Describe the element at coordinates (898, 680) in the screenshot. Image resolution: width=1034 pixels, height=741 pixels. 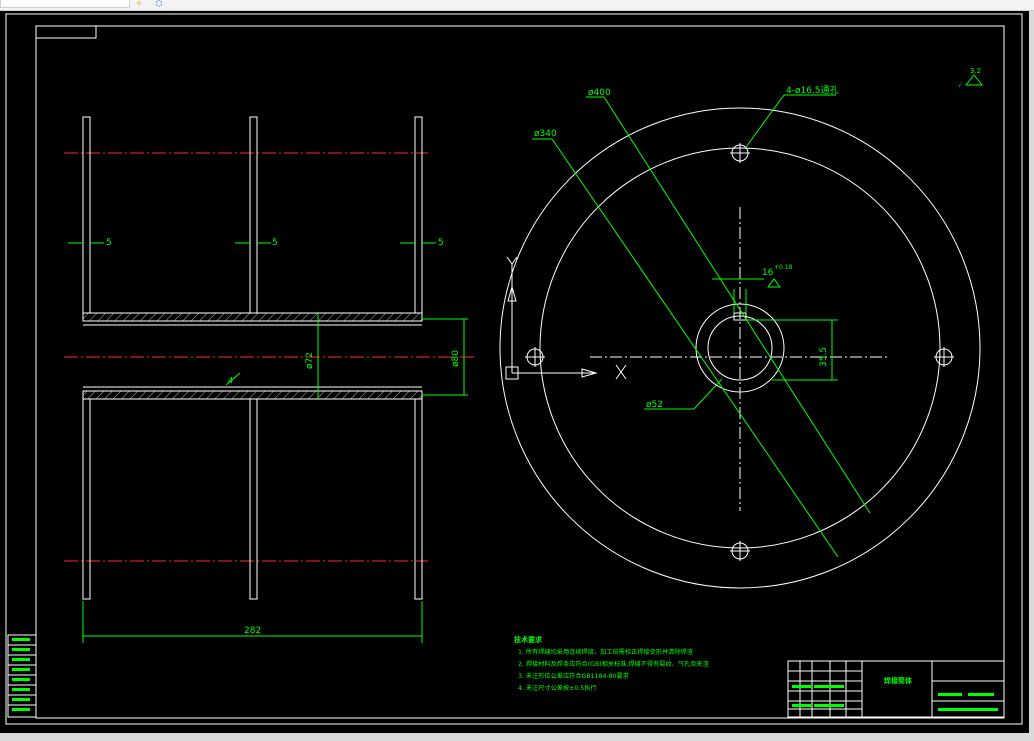
I see `part-name: 焊接筒体` at that location.